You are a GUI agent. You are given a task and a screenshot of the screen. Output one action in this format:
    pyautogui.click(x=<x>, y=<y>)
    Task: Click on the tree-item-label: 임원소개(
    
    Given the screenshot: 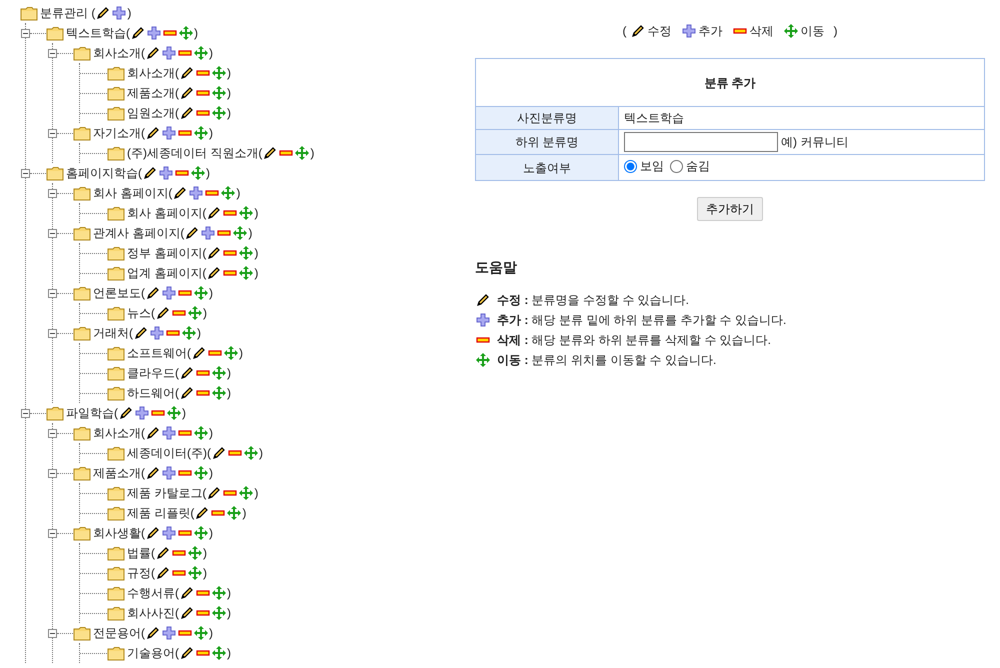 What is the action you would take?
    pyautogui.click(x=153, y=113)
    